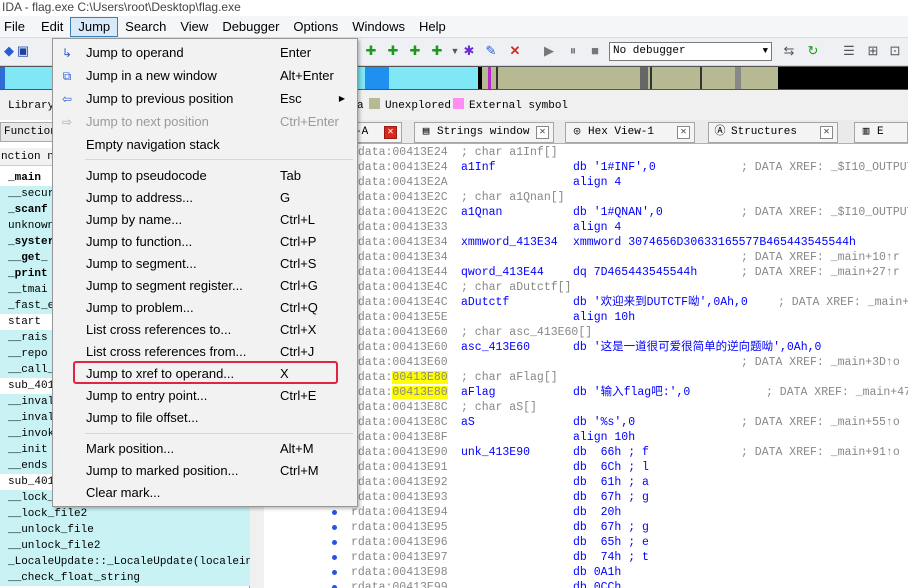  Describe the element at coordinates (205, 352) in the screenshot. I see `menu-item-xrefs-from: List cross references from... Ctrl+J` at that location.